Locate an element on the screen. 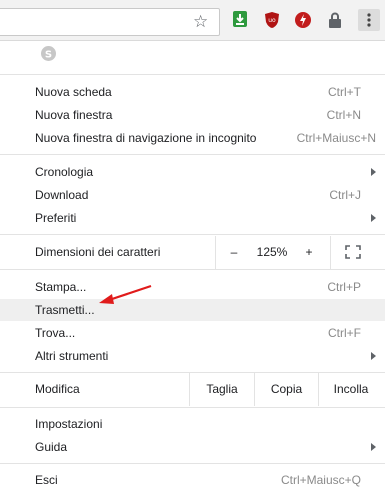  shortcut-label: Ctrl+Maiusc+N is located at coordinates (336, 138).